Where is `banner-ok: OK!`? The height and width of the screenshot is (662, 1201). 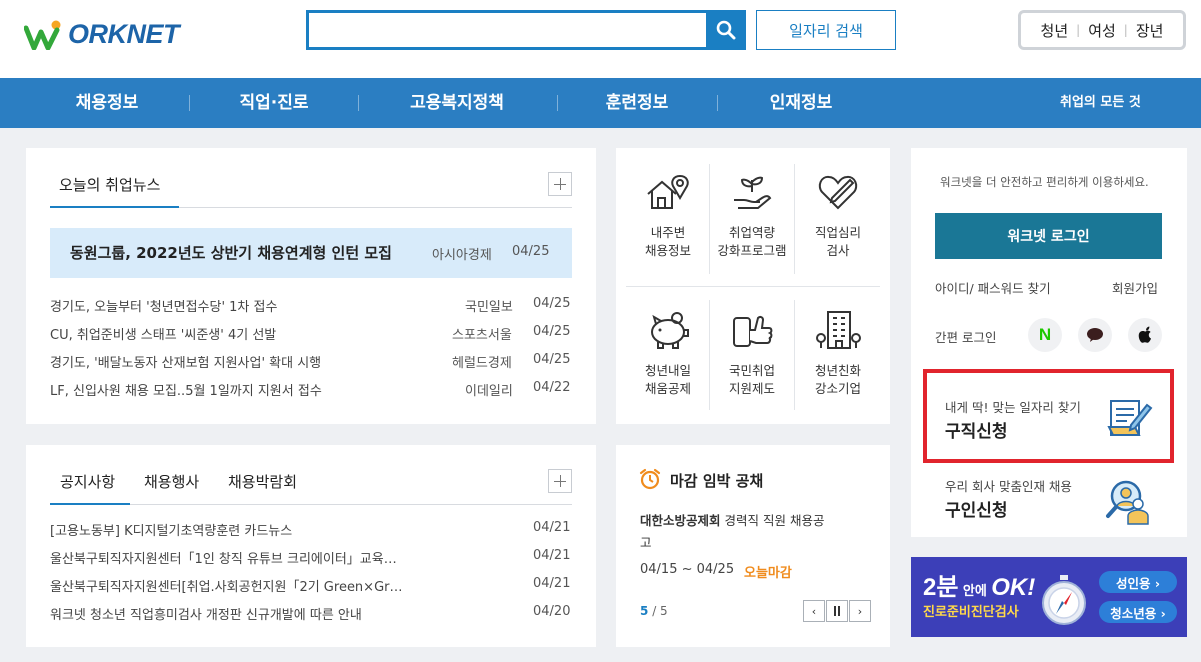 banner-ok: OK! is located at coordinates (1013, 587).